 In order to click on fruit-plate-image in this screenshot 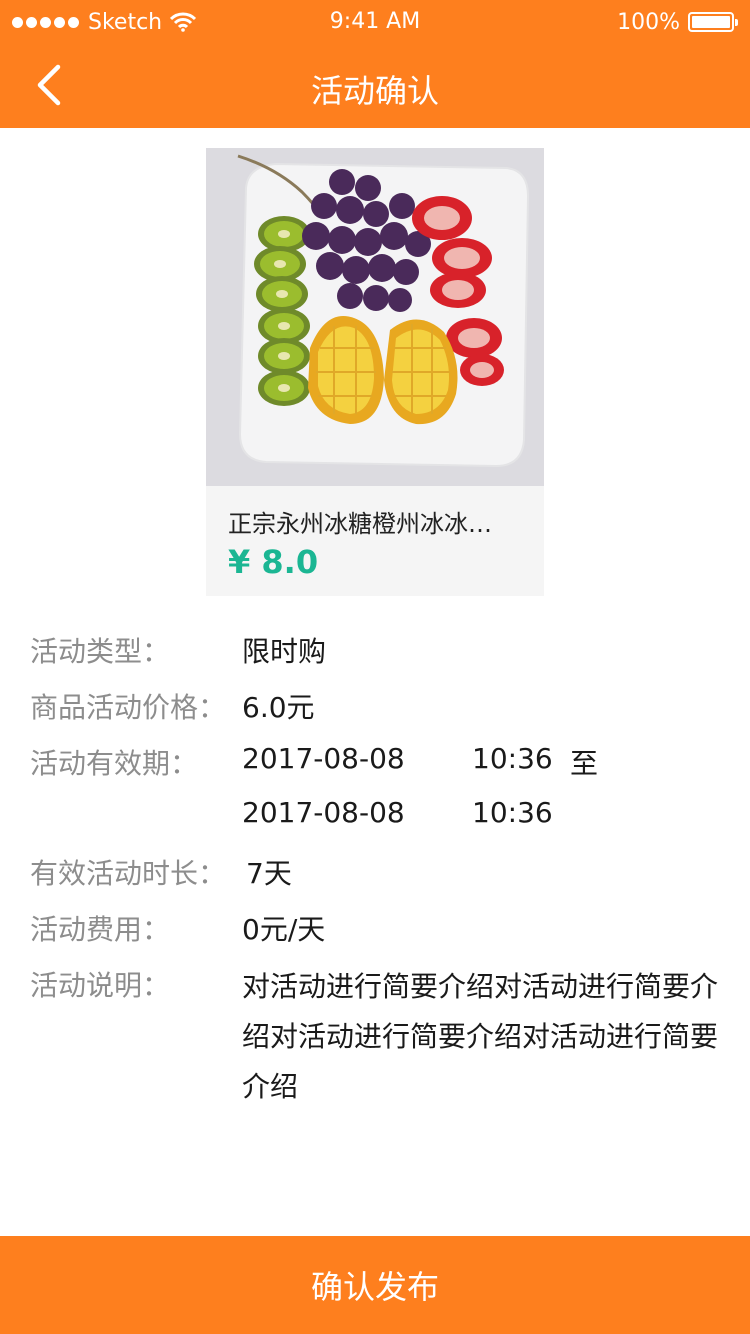, I will do `click(375, 317)`.